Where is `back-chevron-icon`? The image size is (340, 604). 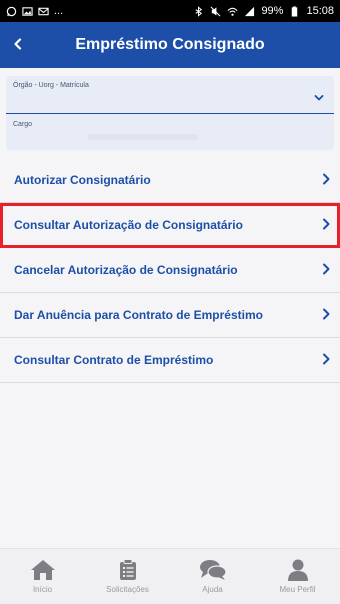 back-chevron-icon is located at coordinates (18, 44).